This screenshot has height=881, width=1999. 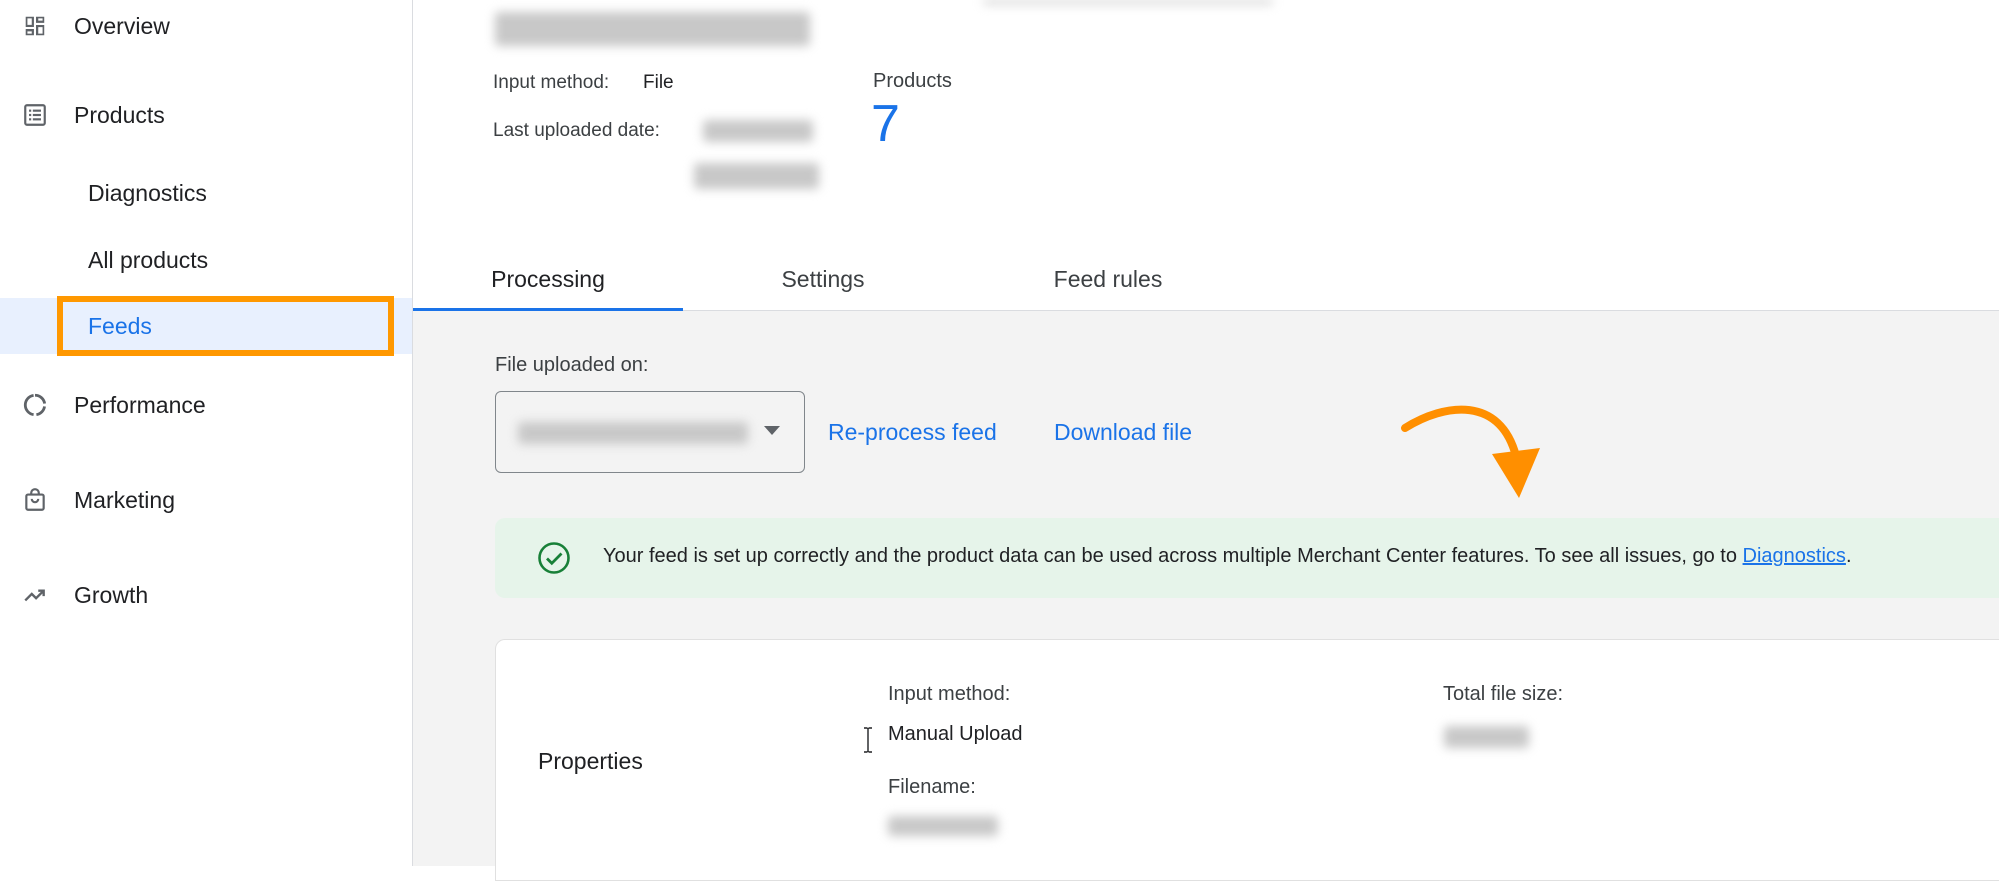 I want to click on trending-up-icon, so click(x=35, y=595).